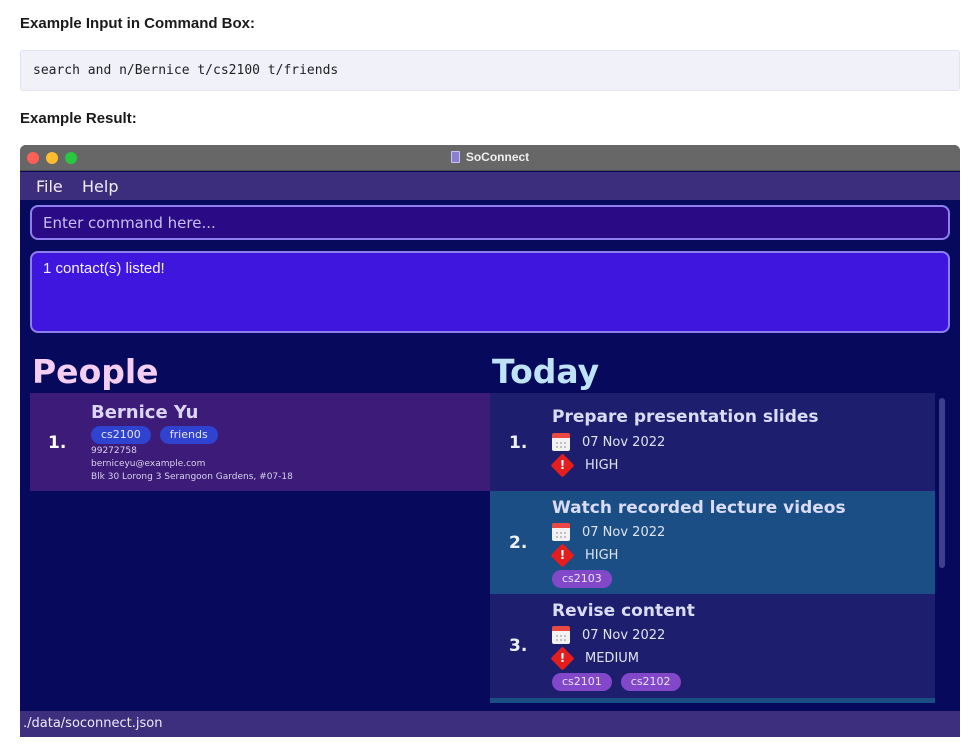 The image size is (970, 745). I want to click on menu-bar: File Help, so click(490, 186).